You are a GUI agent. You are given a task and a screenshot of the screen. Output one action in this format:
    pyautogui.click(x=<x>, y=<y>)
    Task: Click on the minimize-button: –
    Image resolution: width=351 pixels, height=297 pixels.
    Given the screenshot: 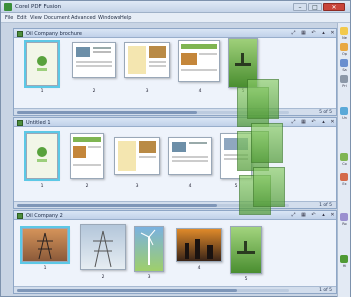 What is the action you would take?
    pyautogui.click(x=300, y=7)
    